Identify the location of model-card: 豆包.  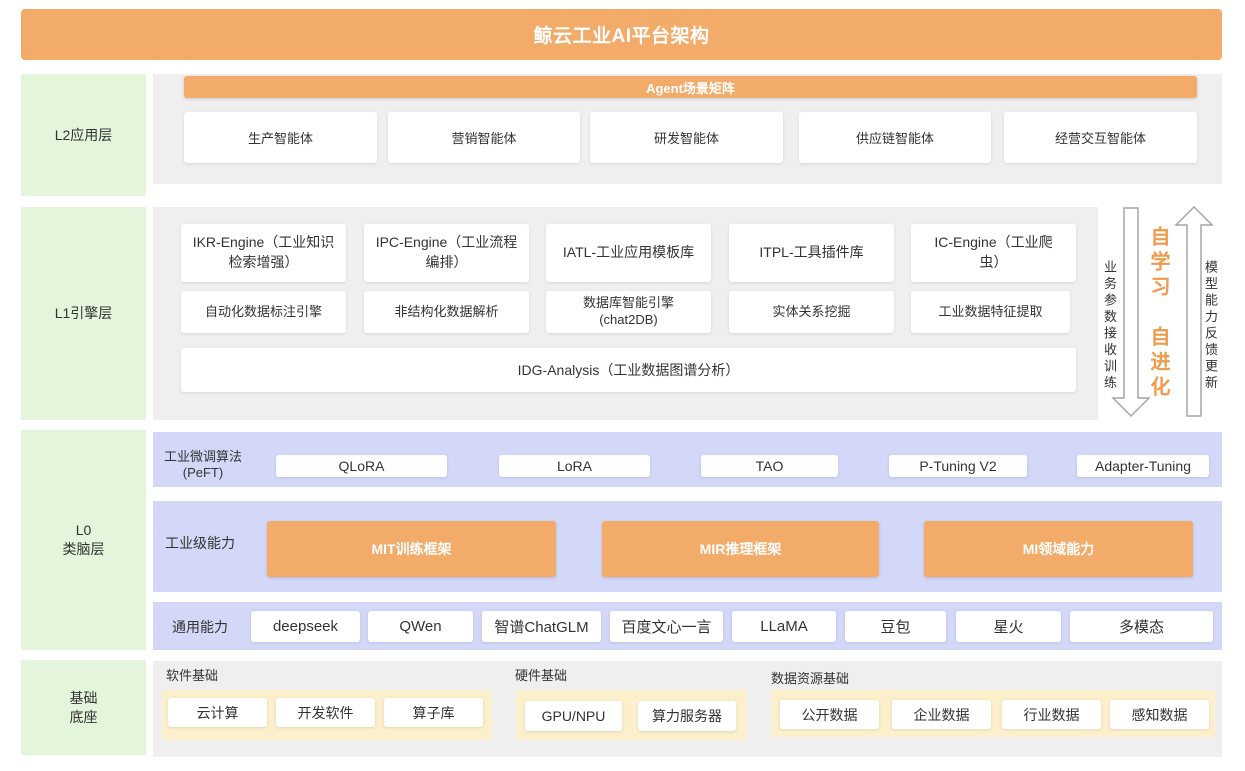
(895, 626).